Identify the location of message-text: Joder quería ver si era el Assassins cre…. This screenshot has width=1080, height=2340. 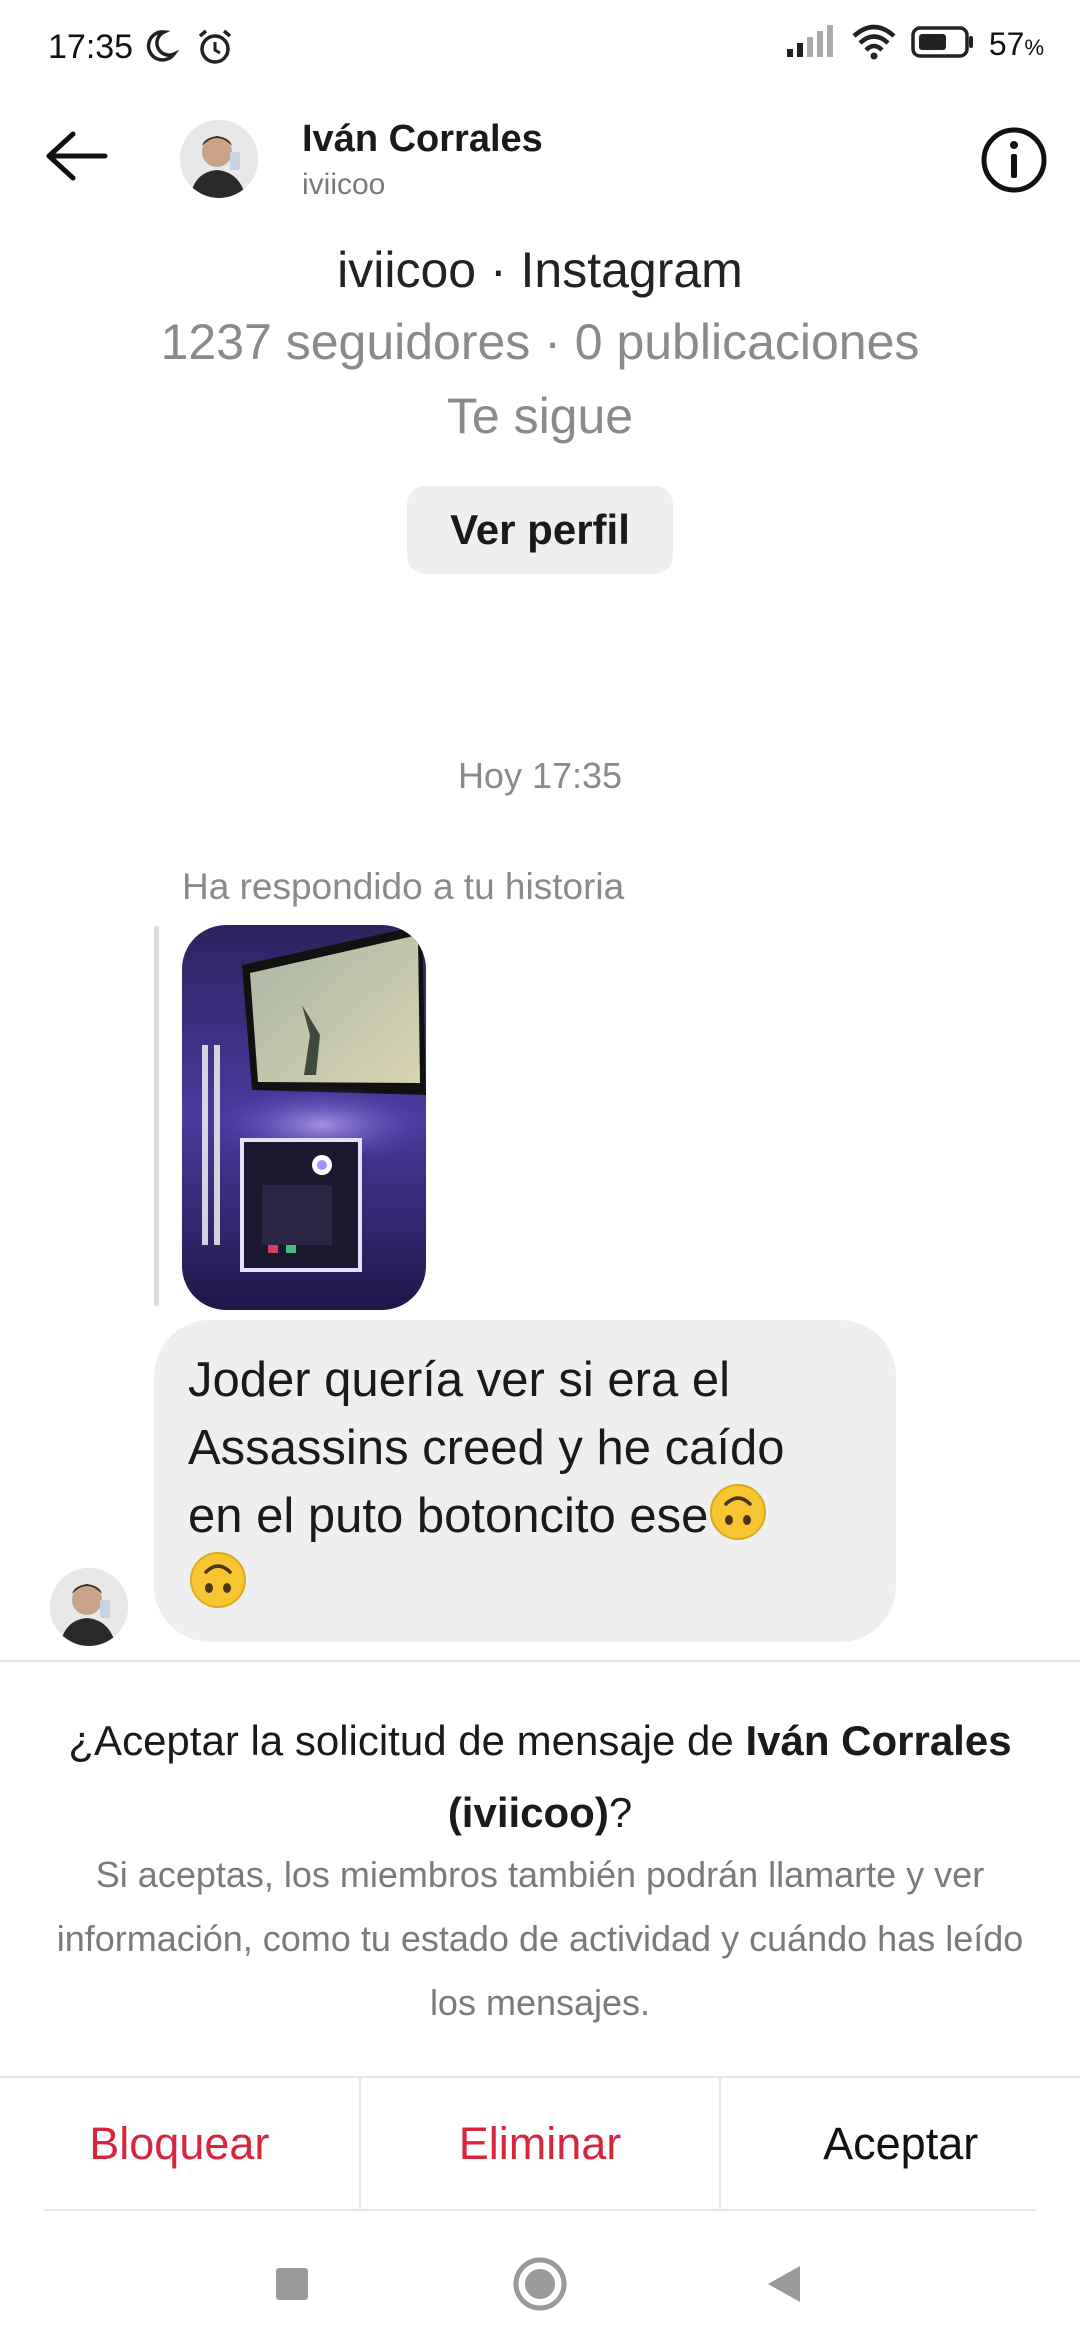
(522, 1482).